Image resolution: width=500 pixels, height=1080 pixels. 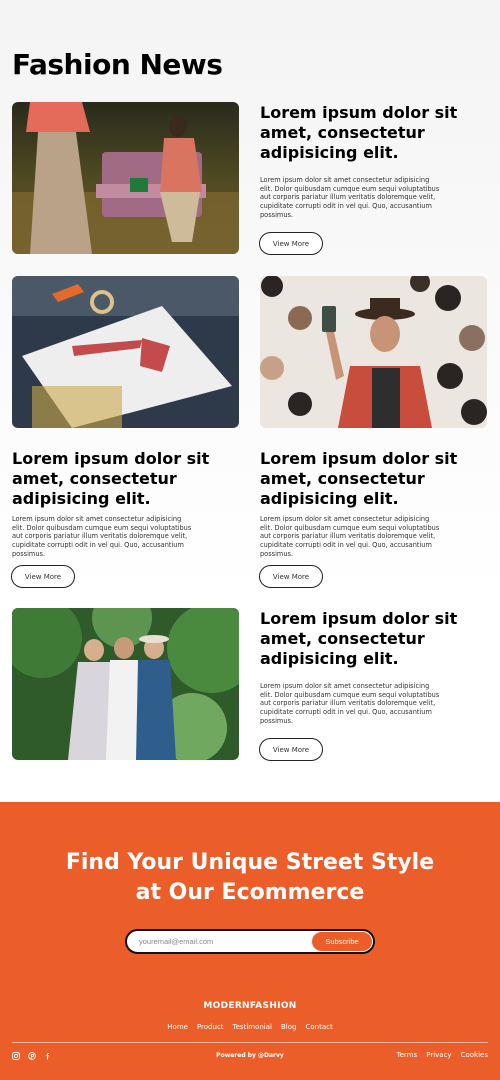 What do you see at coordinates (318, 1027) in the screenshot?
I see `footer-nav-contact: Contact` at bounding box center [318, 1027].